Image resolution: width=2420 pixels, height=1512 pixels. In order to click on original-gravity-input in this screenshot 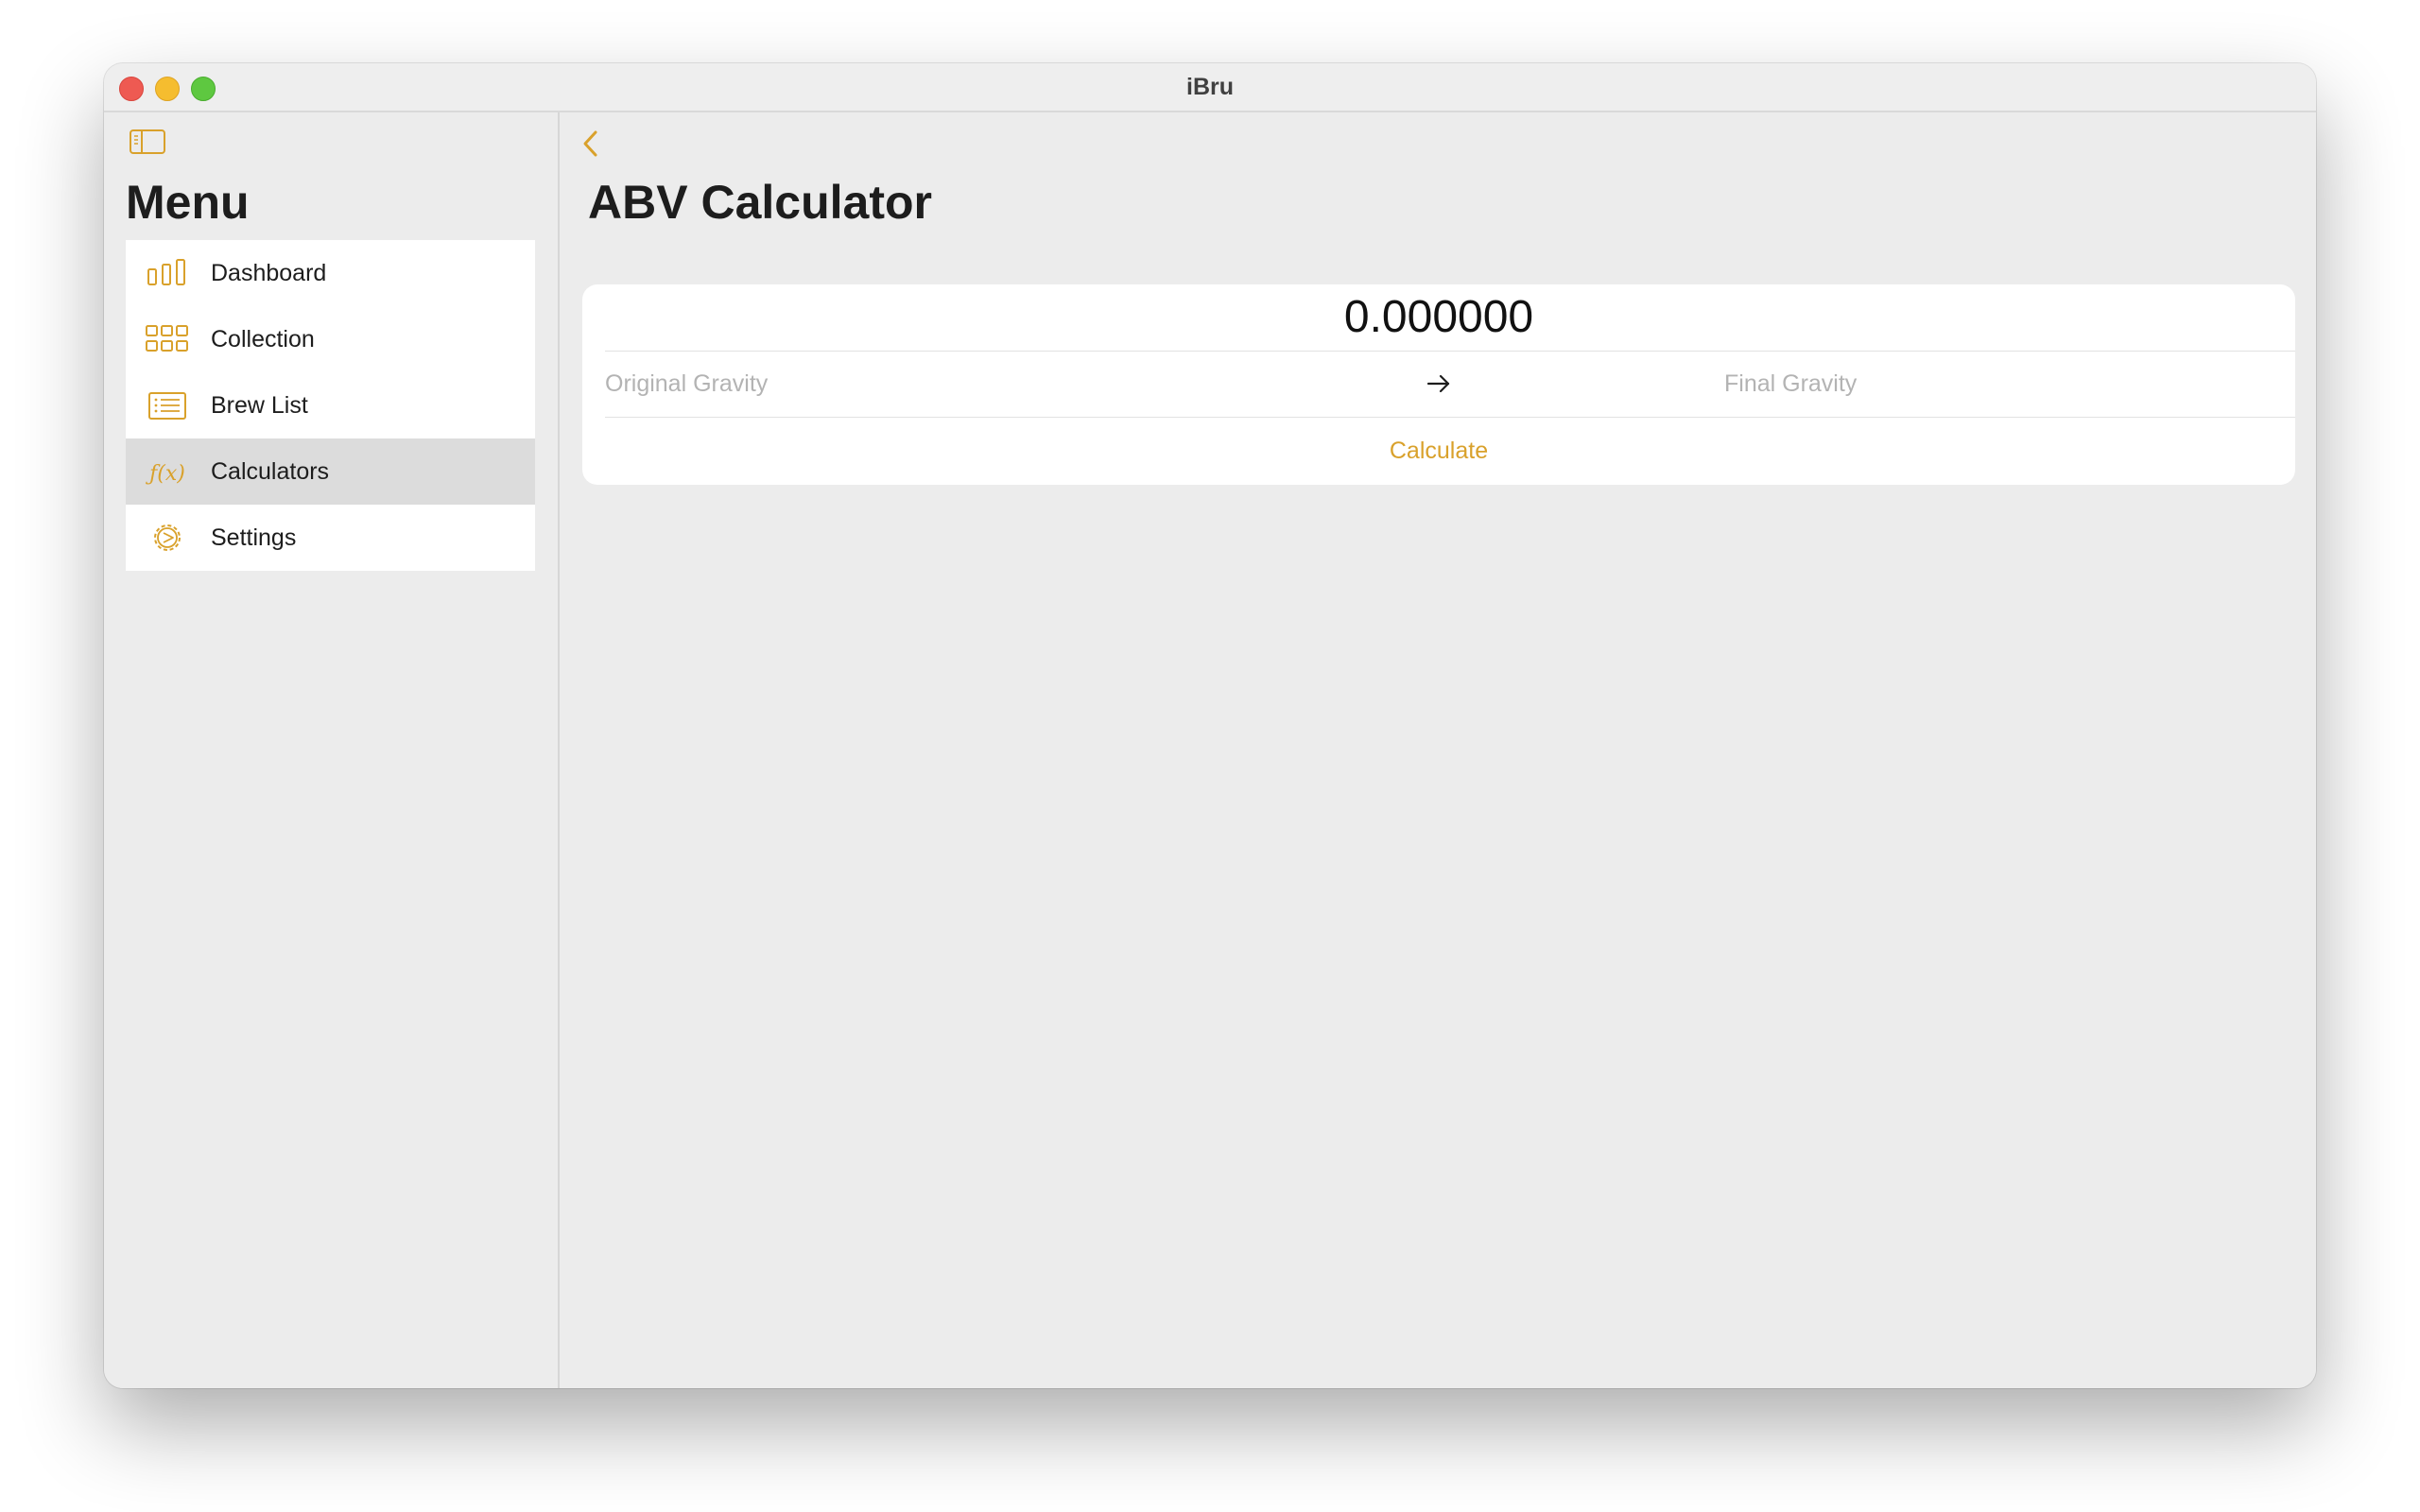, I will do `click(1002, 384)`.